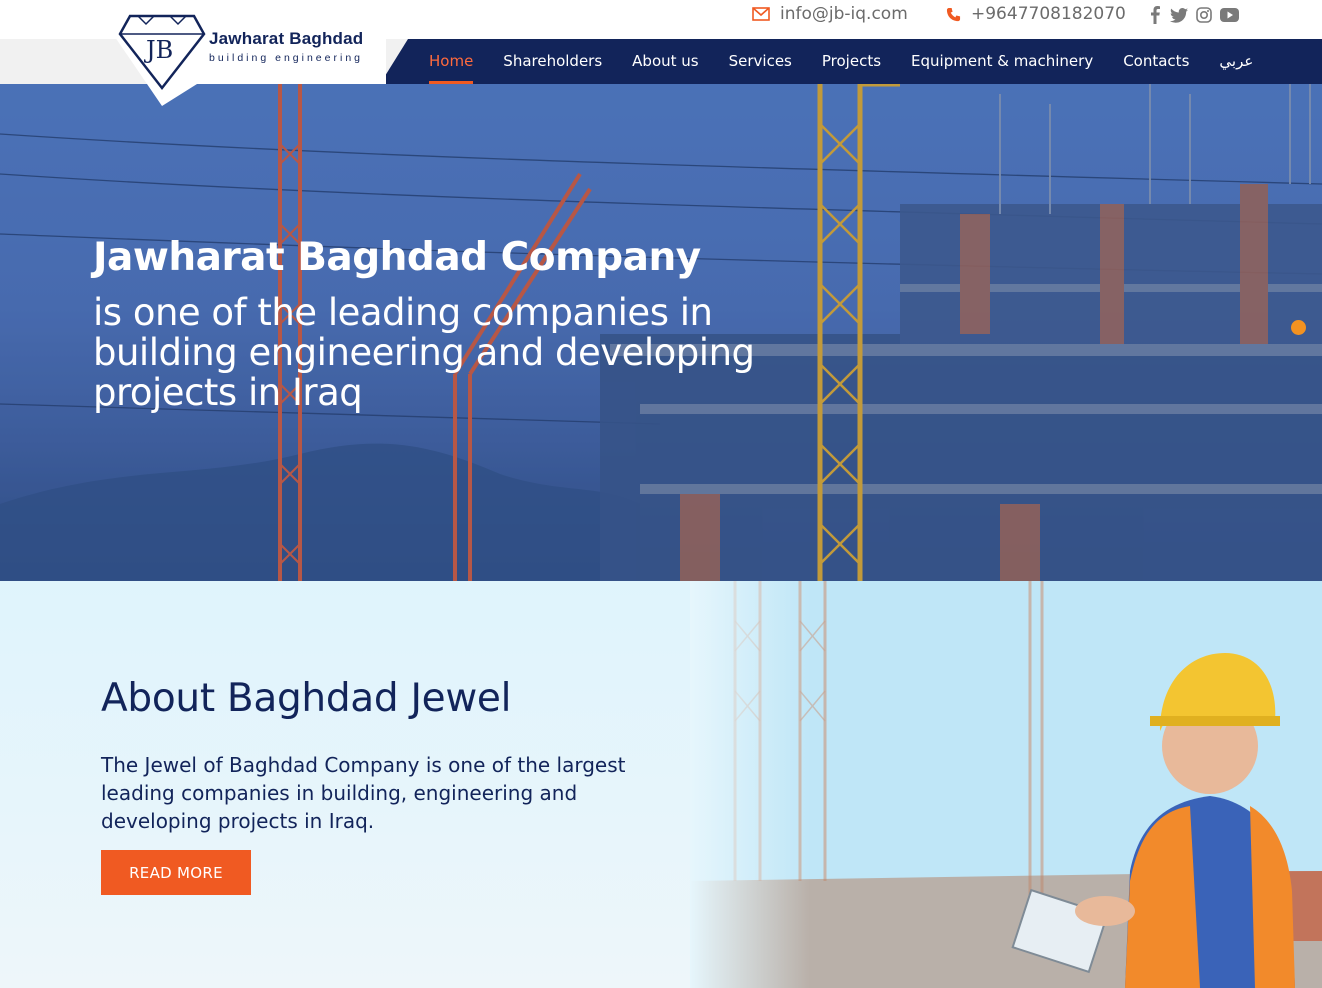 This screenshot has width=1322, height=988. Describe the element at coordinates (1236, 61) in the screenshot. I see `nav-arabic-language: عربي` at that location.